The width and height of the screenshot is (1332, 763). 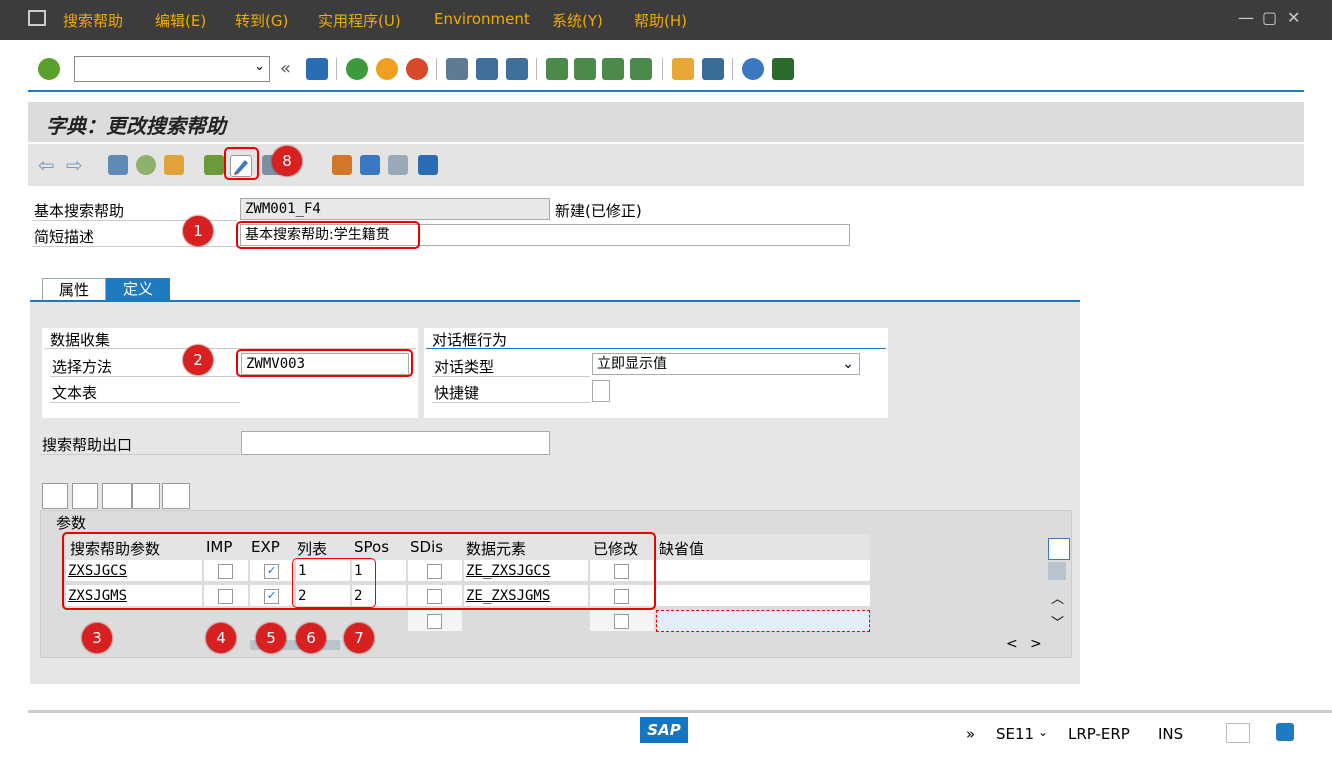 What do you see at coordinates (85, 496) in the screenshot?
I see `copy-icon` at bounding box center [85, 496].